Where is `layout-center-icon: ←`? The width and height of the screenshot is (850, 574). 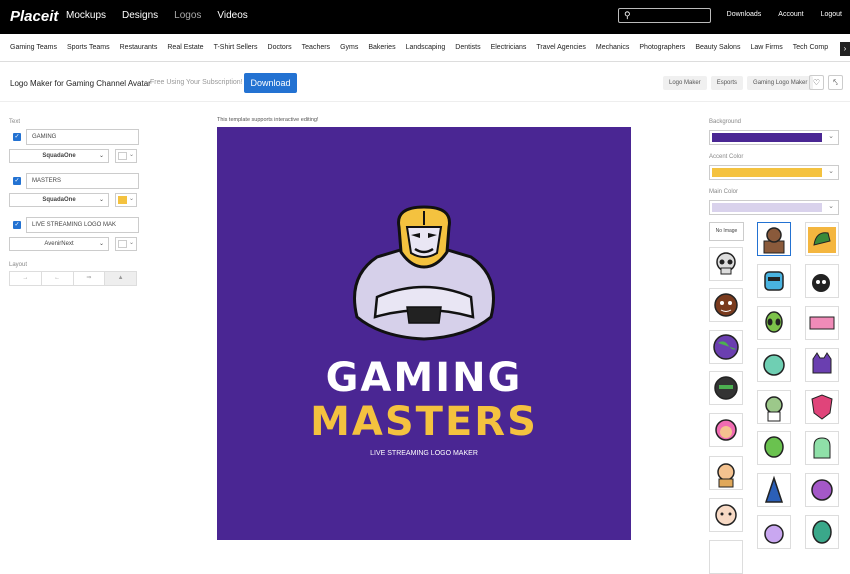 layout-center-icon: ← is located at coordinates (58, 278).